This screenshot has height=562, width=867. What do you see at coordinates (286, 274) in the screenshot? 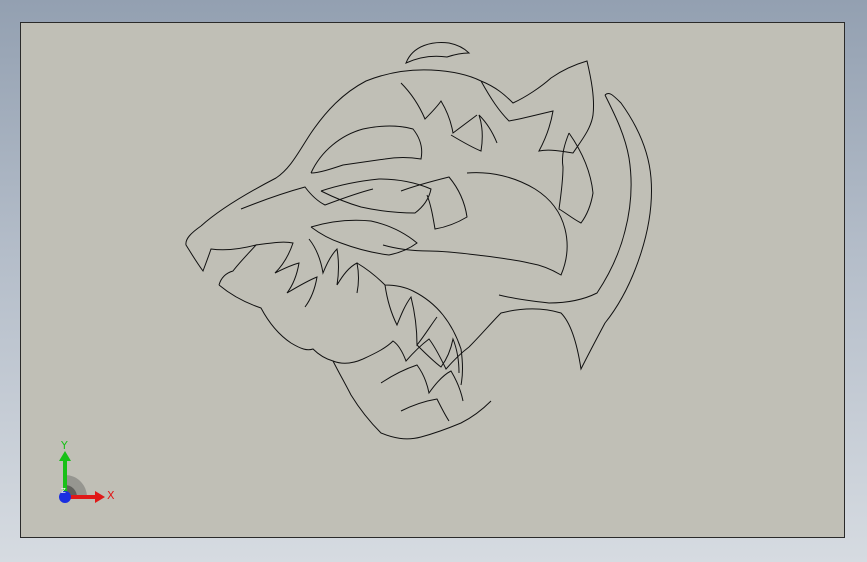
I see `tiger-upper-lip` at bounding box center [286, 274].